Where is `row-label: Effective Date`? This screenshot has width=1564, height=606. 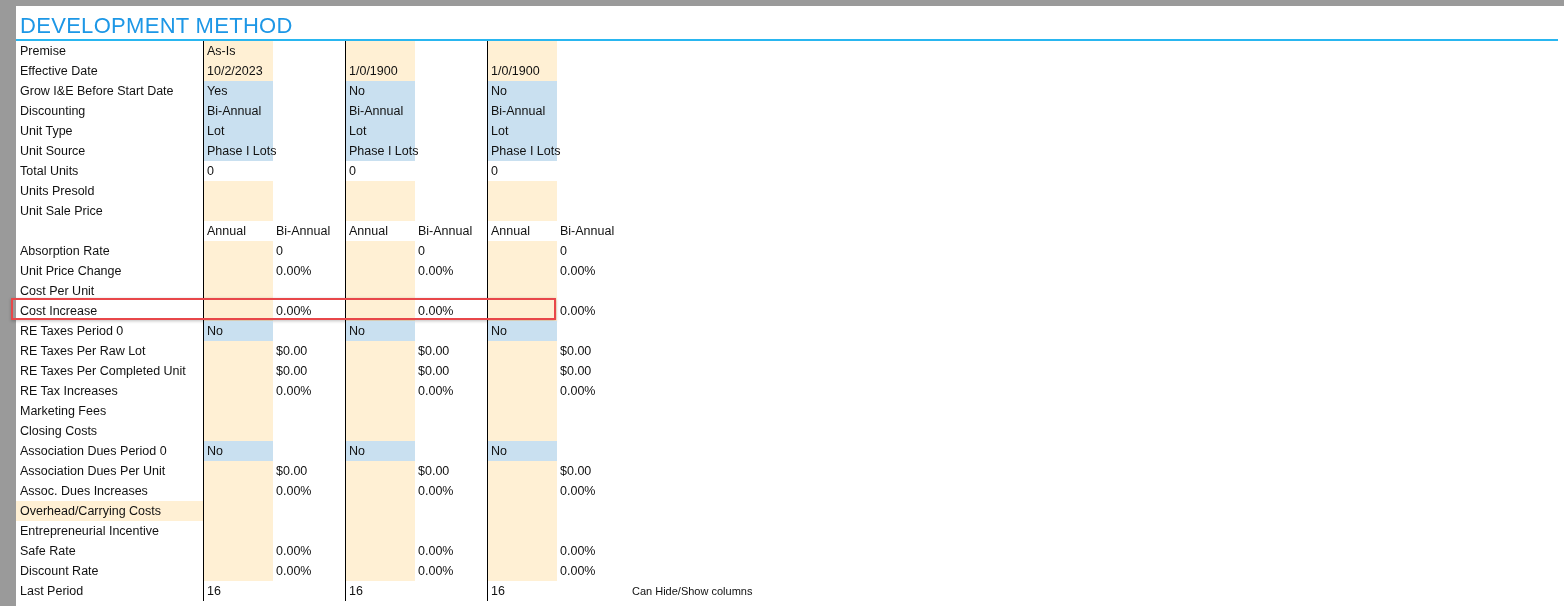
row-label: Effective Date is located at coordinates (59, 71).